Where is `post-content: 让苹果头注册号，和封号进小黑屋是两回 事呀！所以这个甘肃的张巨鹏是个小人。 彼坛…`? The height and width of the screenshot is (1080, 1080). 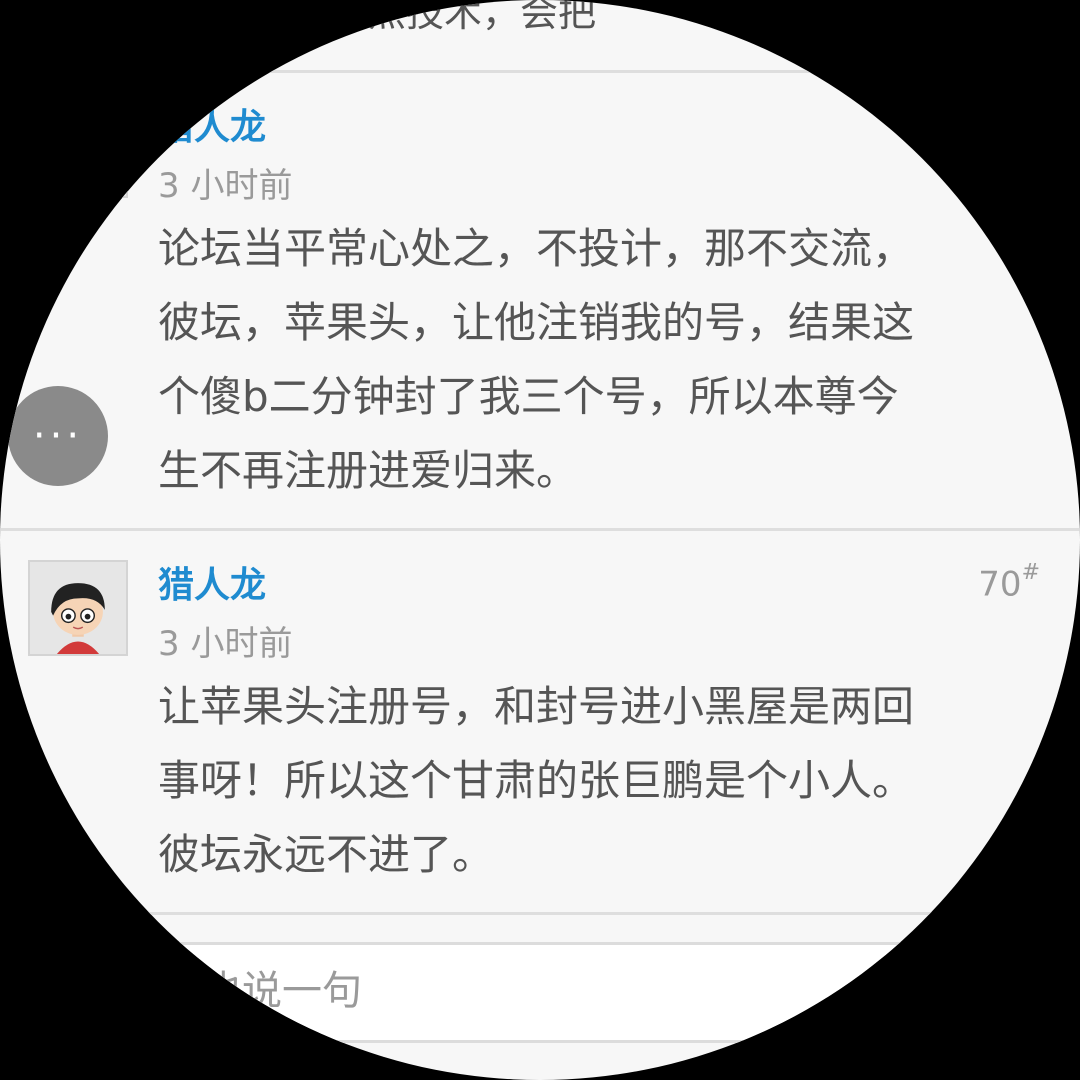 post-content: 让苹果头注册号，和封号进小黑屋是两回 事呀！所以这个甘肃的张巨鹏是个小人。 彼坛… is located at coordinates (536, 780).